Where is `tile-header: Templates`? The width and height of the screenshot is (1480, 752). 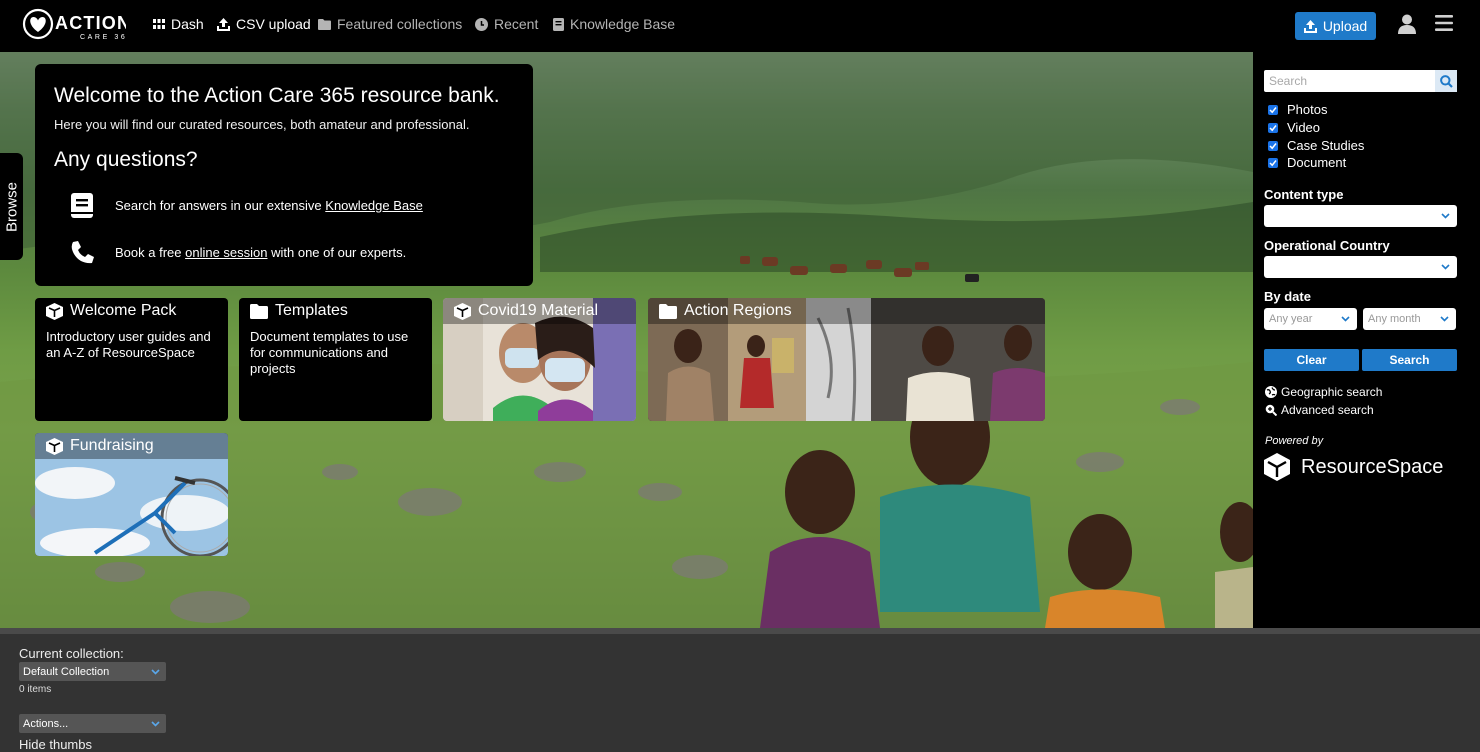
tile-header: Templates is located at coordinates (335, 311).